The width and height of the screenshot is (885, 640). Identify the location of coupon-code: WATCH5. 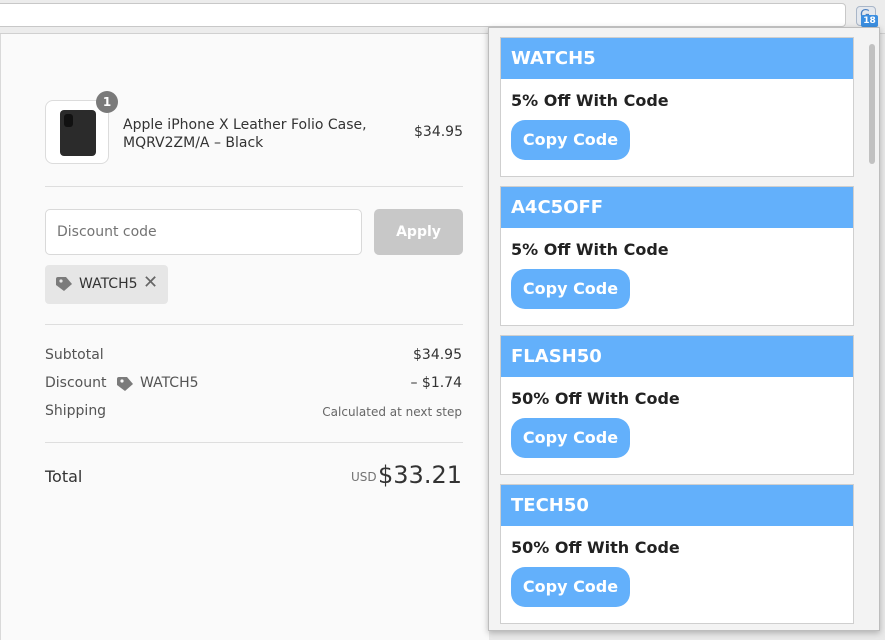
(677, 58).